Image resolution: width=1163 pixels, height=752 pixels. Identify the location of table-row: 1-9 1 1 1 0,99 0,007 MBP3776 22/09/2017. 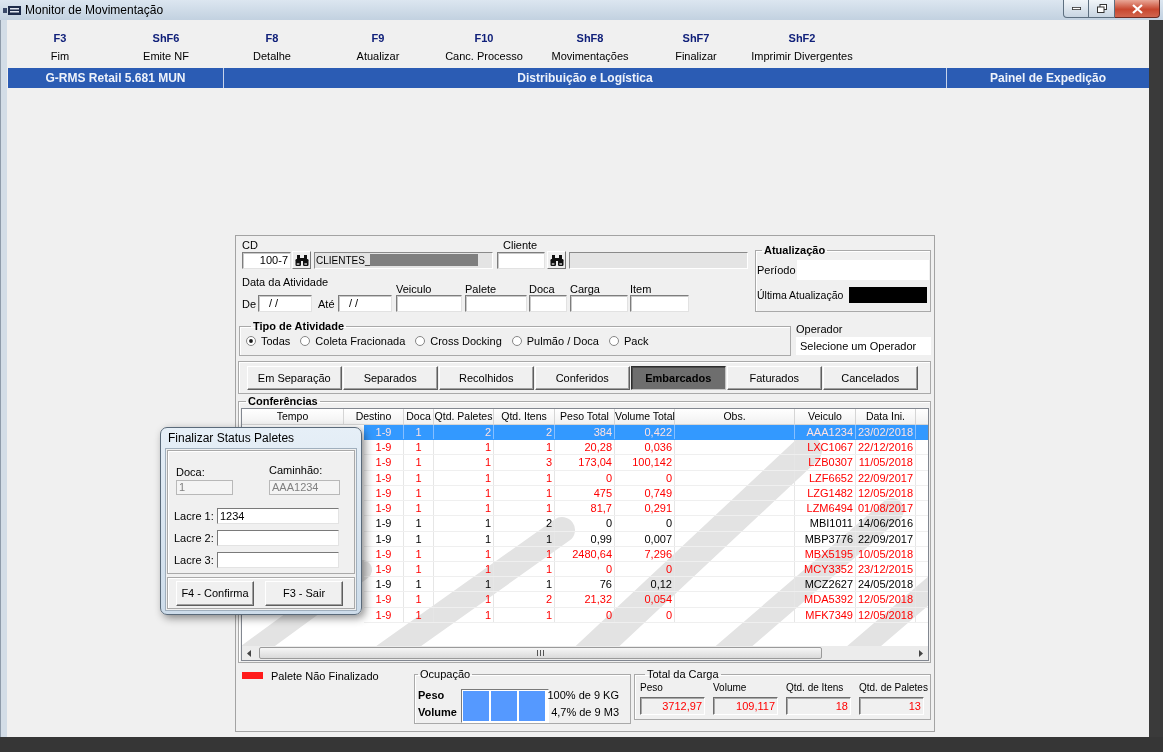
(646, 539).